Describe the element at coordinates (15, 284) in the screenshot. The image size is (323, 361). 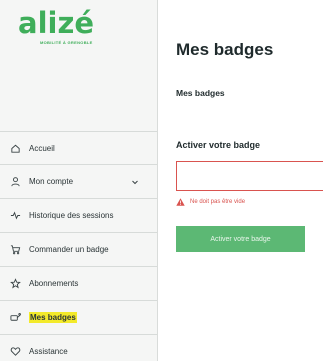
I see `star-icon` at that location.